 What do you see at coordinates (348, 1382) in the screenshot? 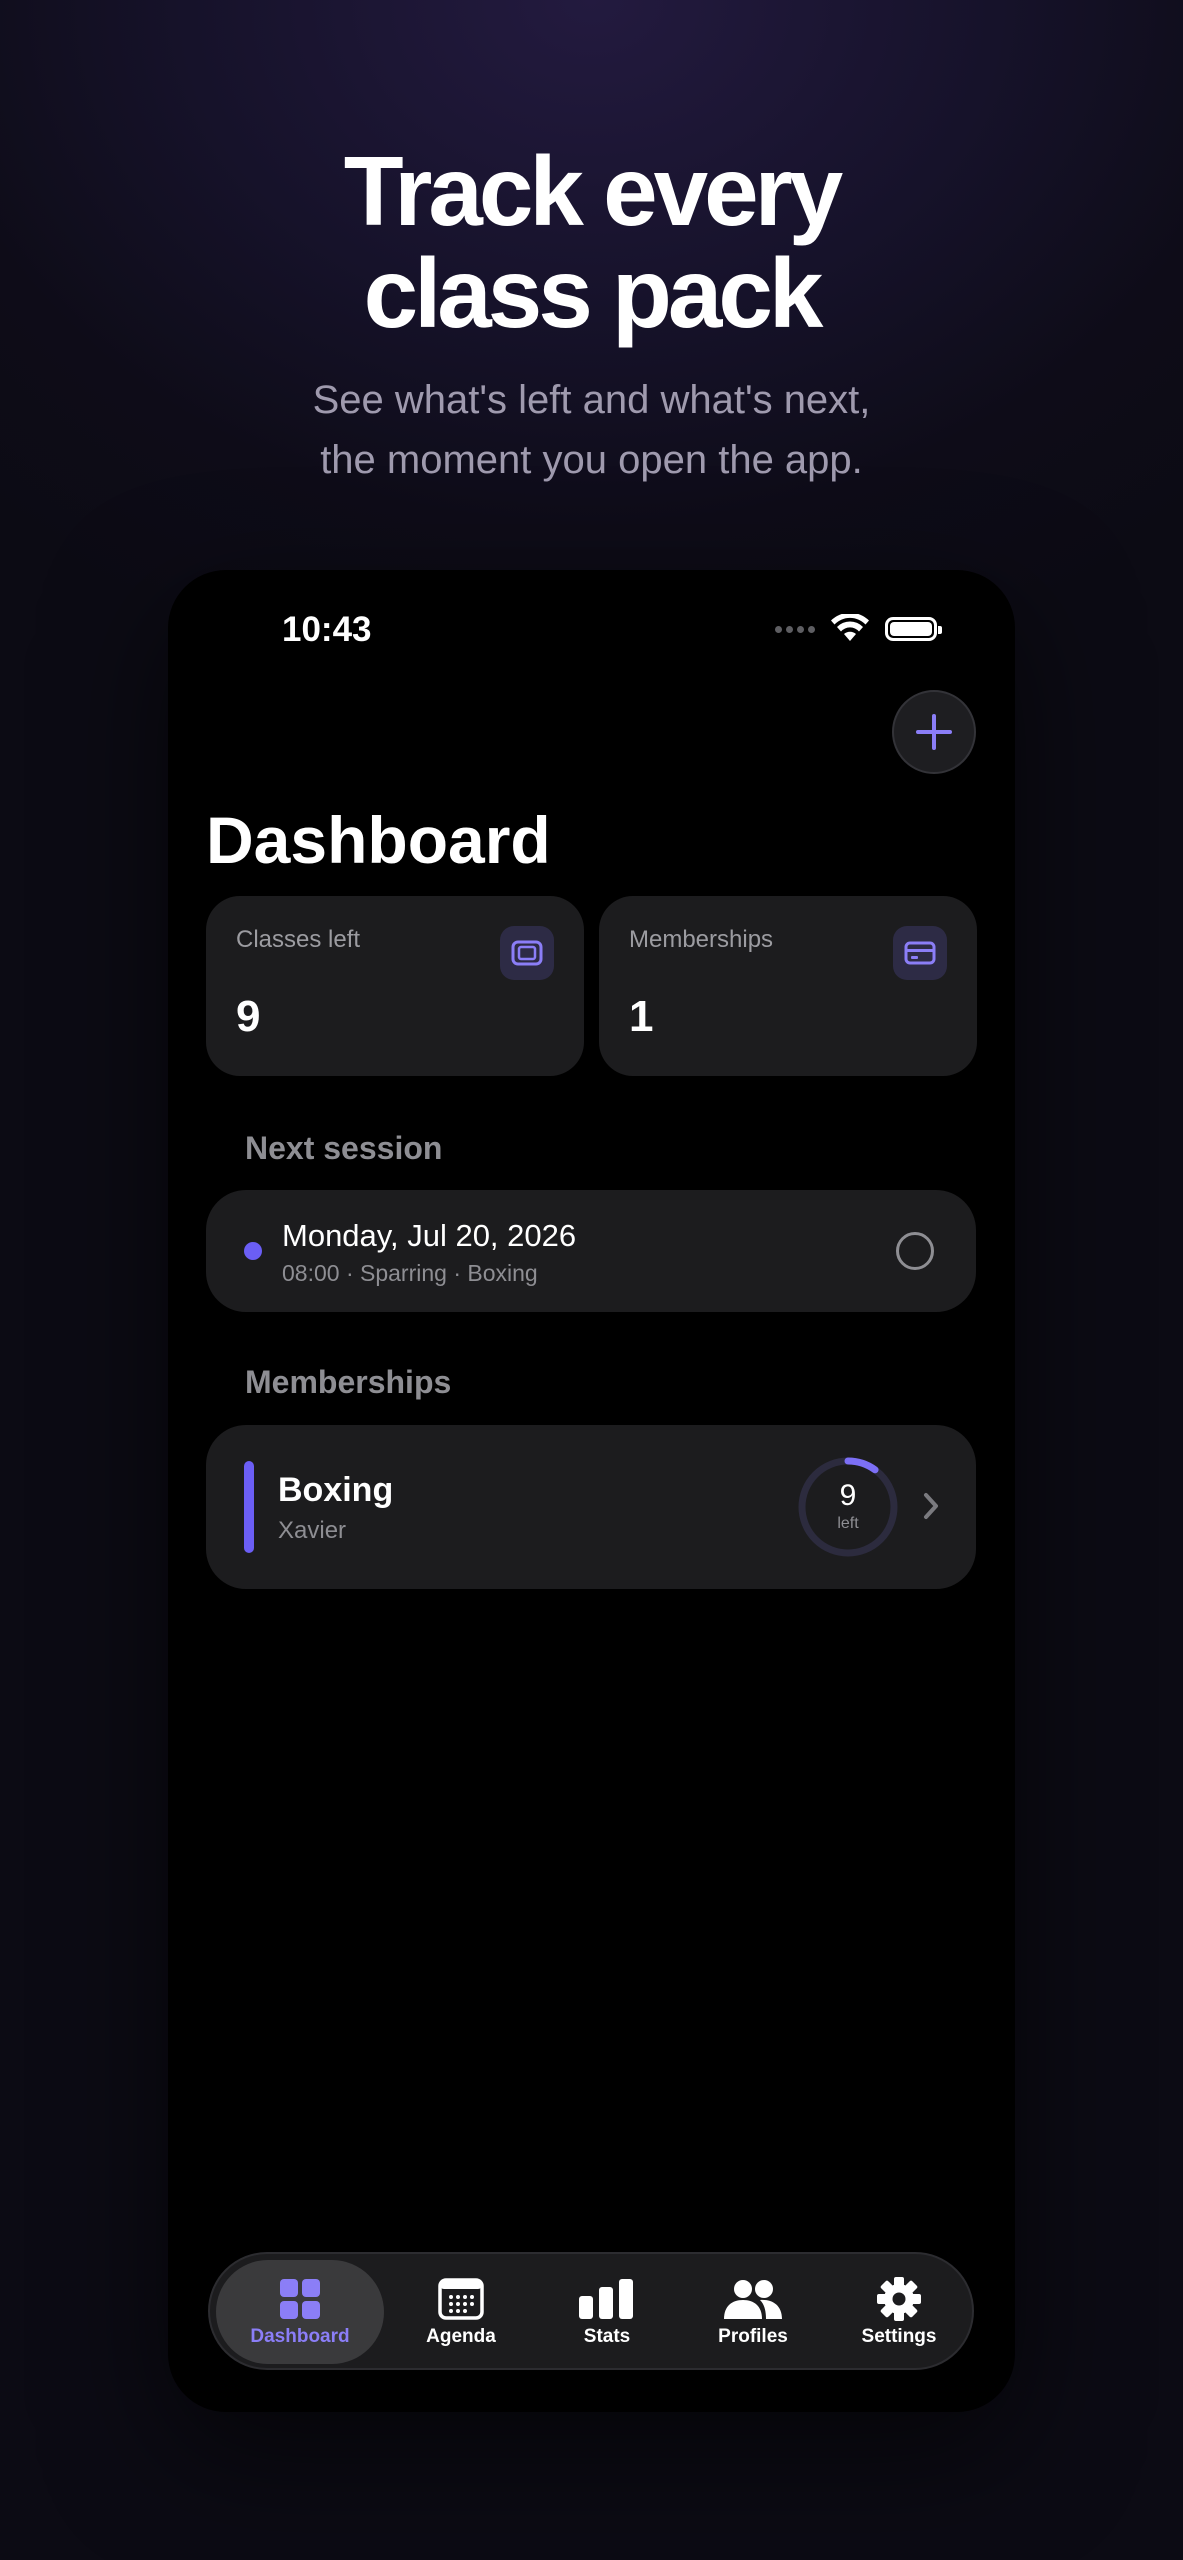
I see `section-label-memberships: Memberships` at bounding box center [348, 1382].